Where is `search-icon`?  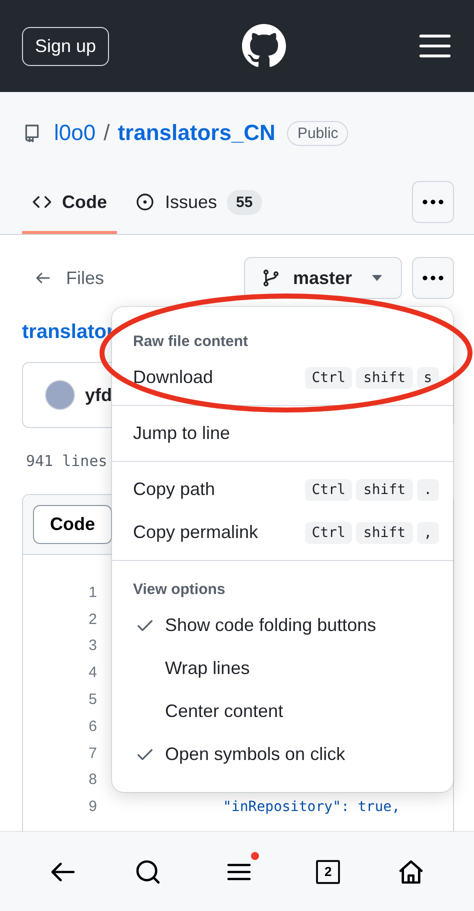
search-icon is located at coordinates (148, 872).